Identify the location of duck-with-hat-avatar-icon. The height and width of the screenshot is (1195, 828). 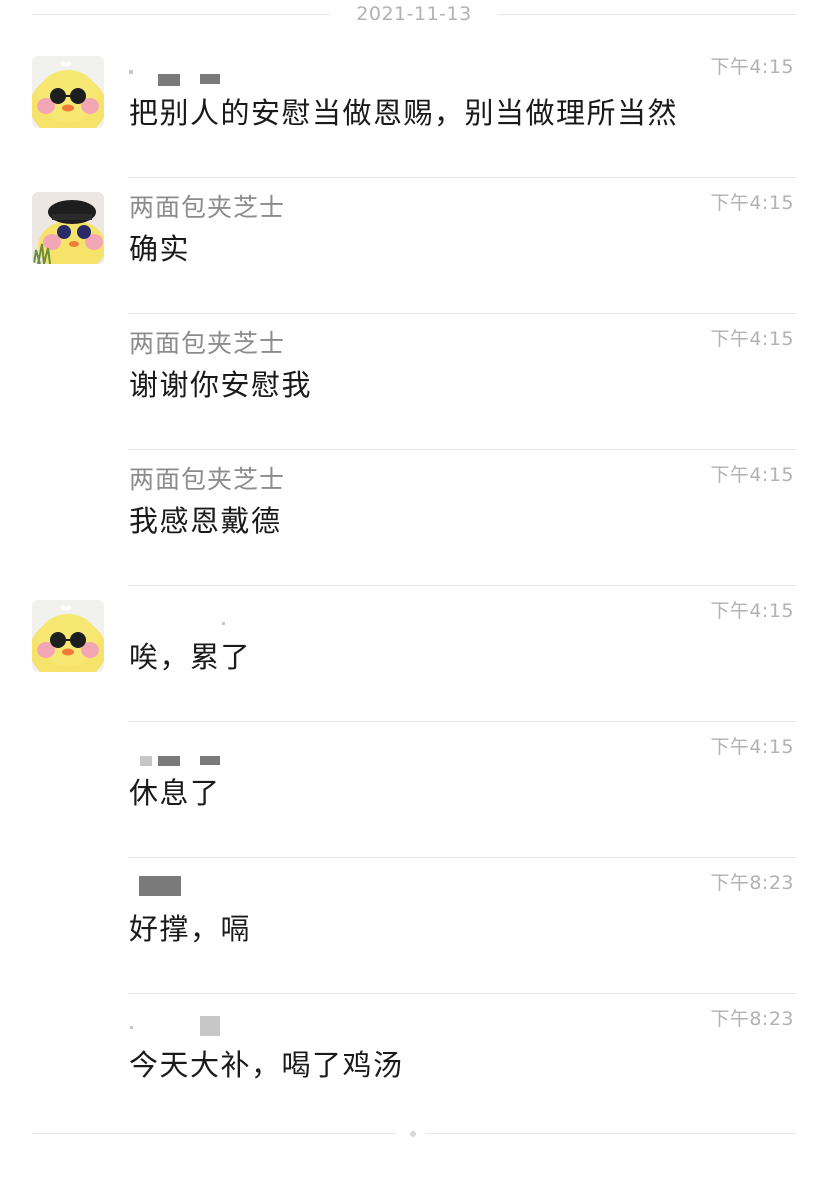
(68, 228).